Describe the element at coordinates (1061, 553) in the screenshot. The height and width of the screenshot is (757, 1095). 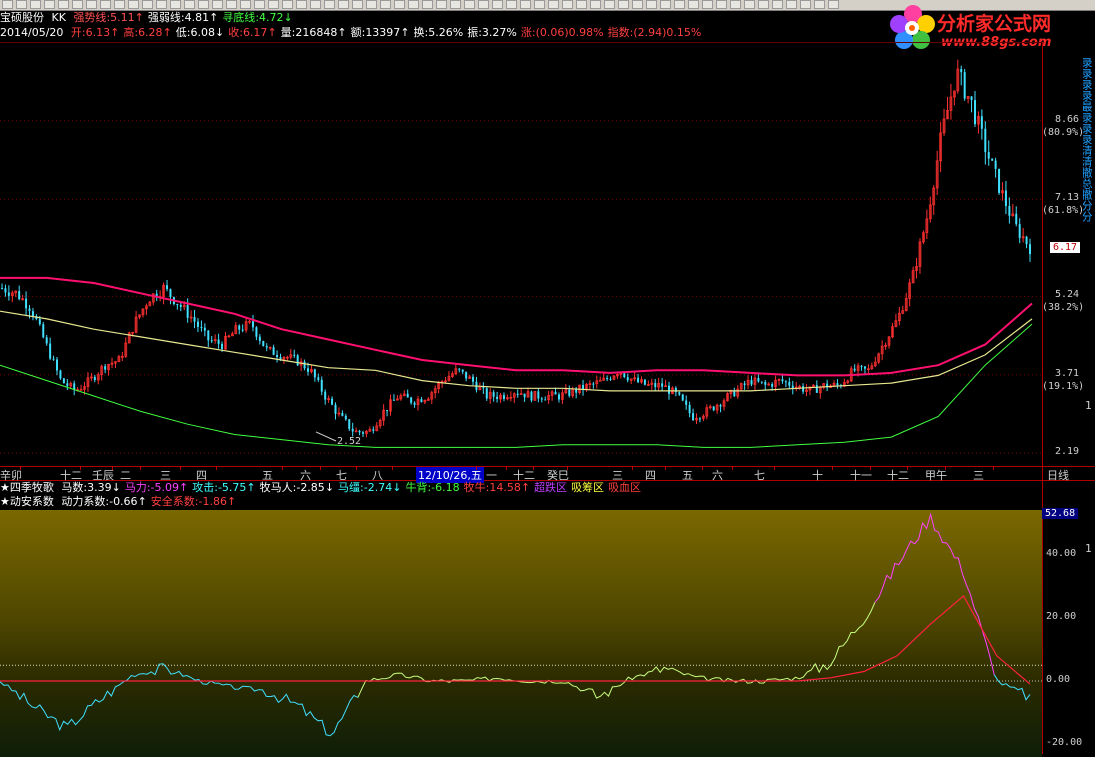
I see `sub-tick-label: 40.00` at that location.